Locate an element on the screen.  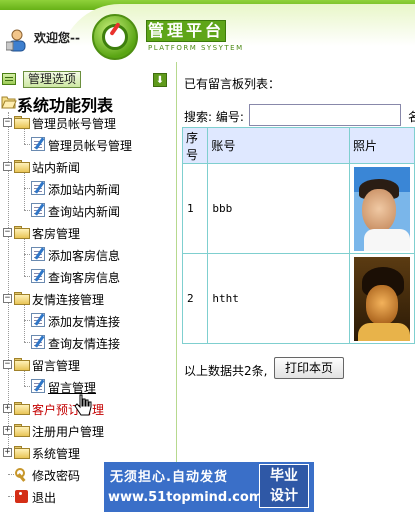
tree-item-add-link: 添加友情连接 is located at coordinates (87, 320).